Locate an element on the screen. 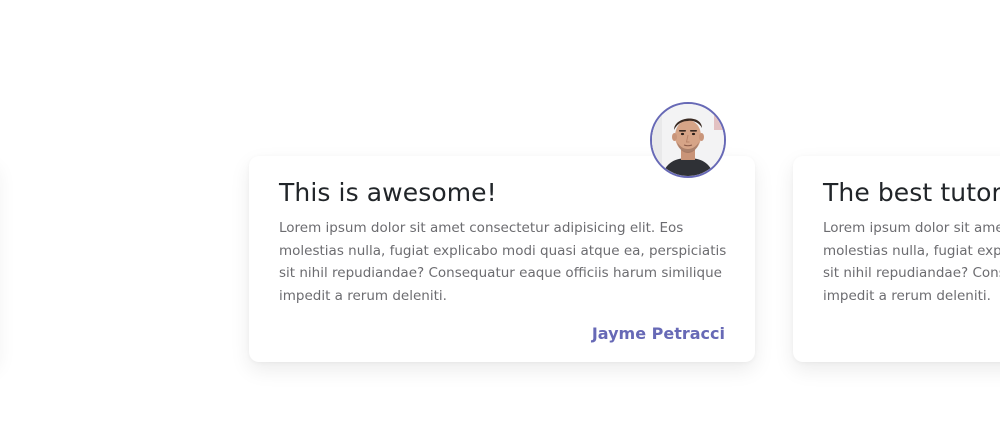 The width and height of the screenshot is (1000, 448). person-avatar-icon is located at coordinates (688, 140).